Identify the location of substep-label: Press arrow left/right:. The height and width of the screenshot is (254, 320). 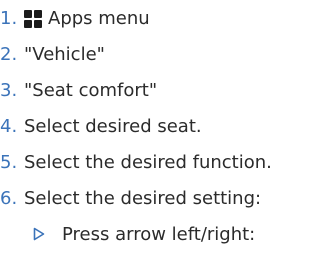
(159, 234).